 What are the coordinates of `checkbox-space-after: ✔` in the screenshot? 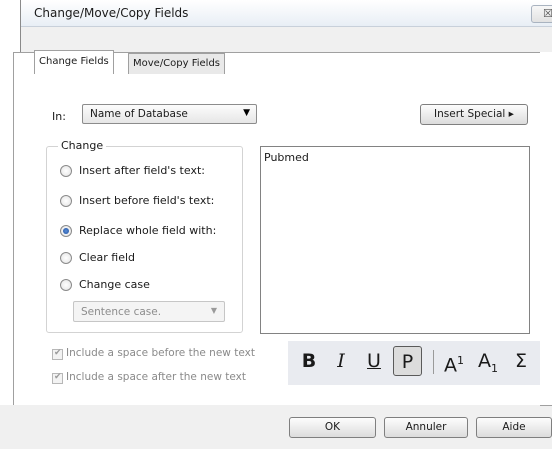 It's located at (57, 378).